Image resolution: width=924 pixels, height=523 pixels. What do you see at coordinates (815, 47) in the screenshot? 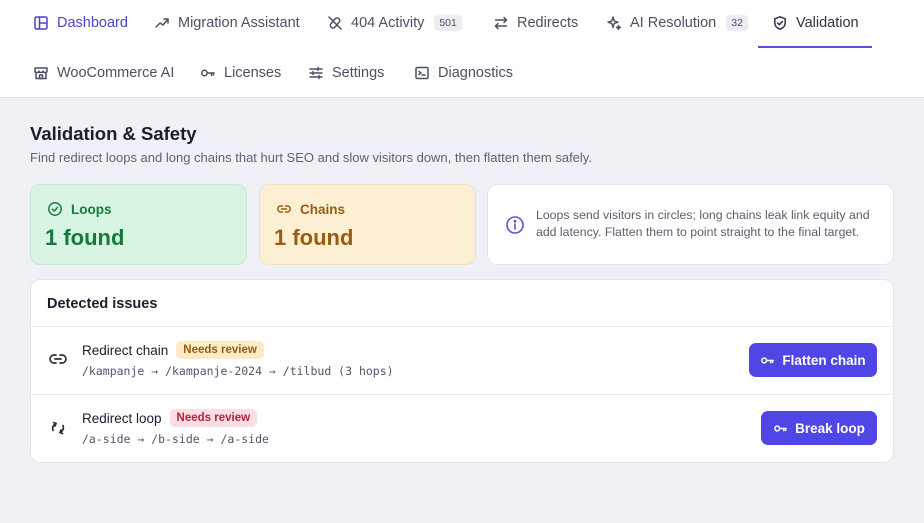
I see `active-tab-indicator` at bounding box center [815, 47].